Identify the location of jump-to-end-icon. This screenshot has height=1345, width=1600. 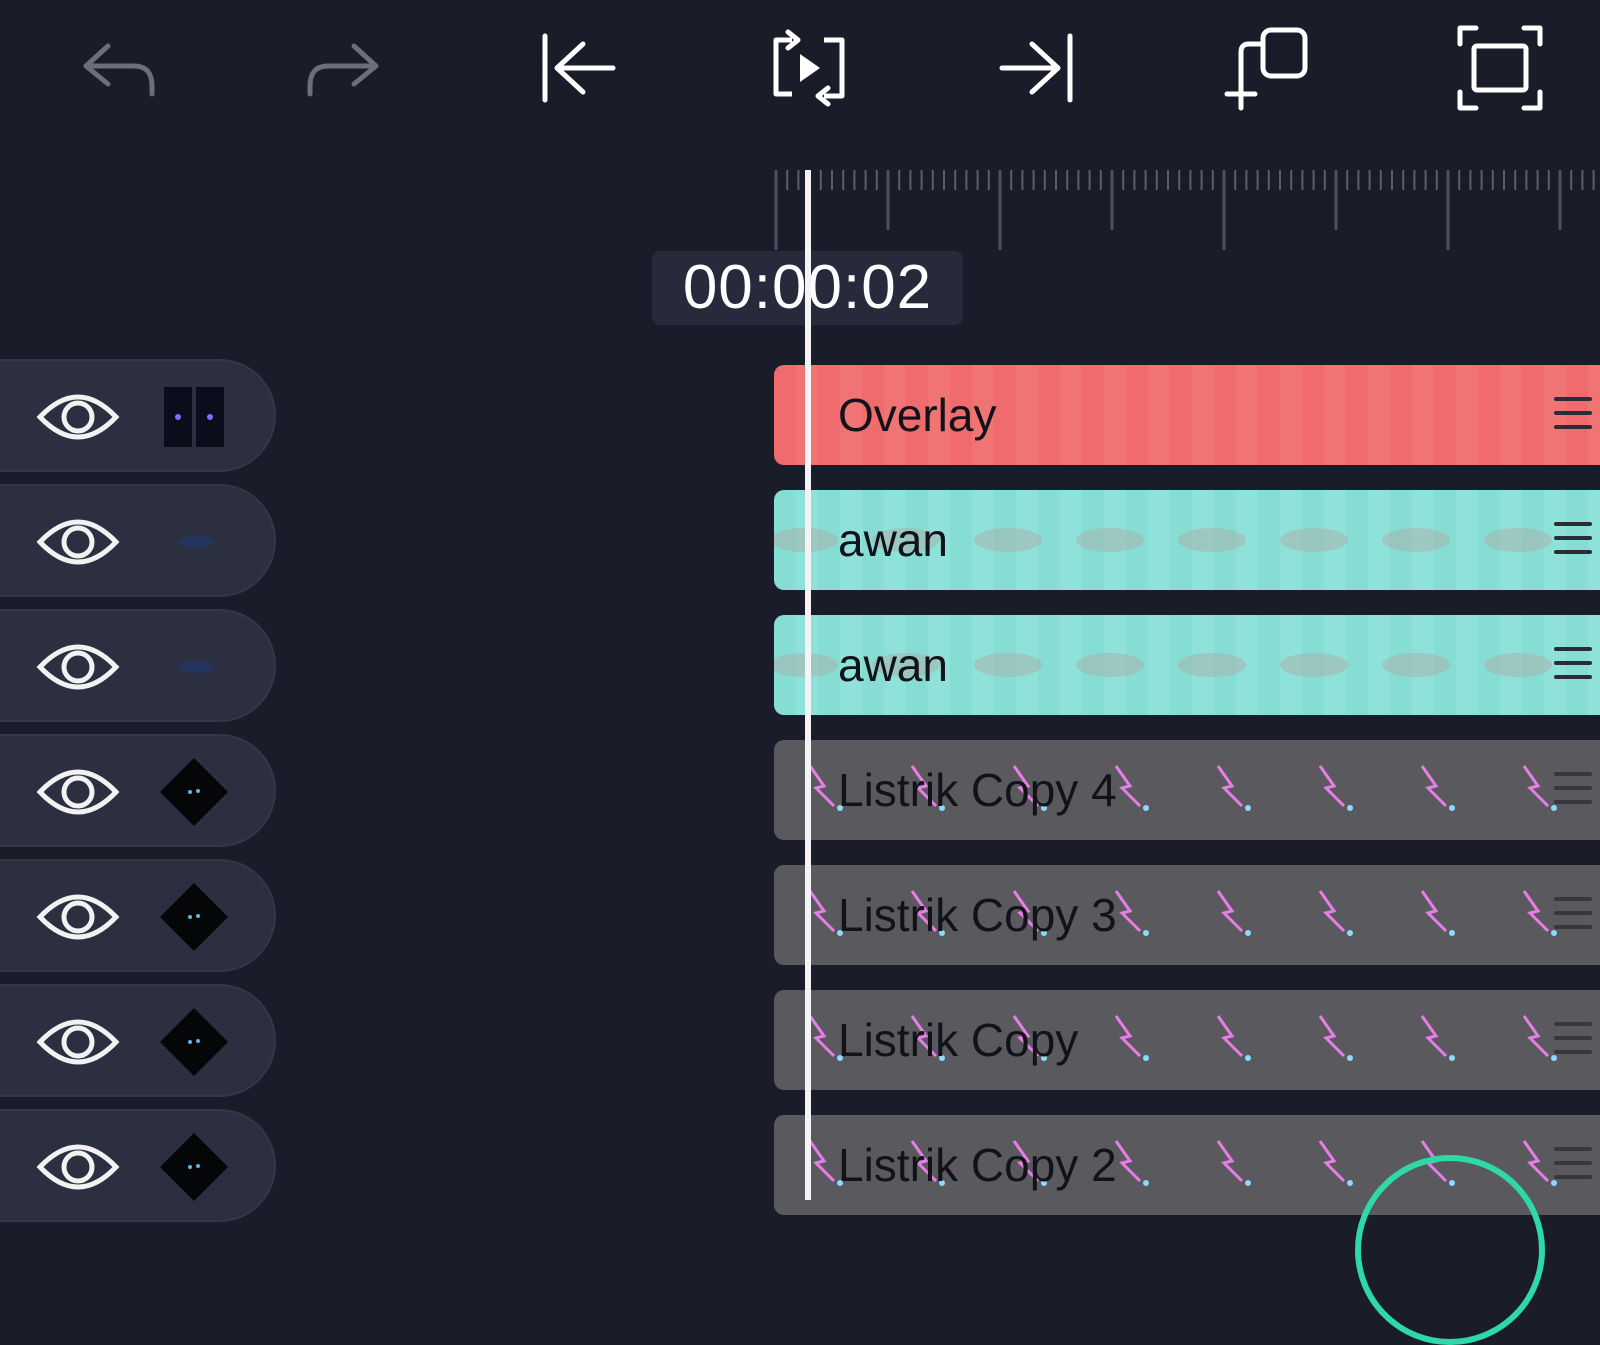
(1036, 68).